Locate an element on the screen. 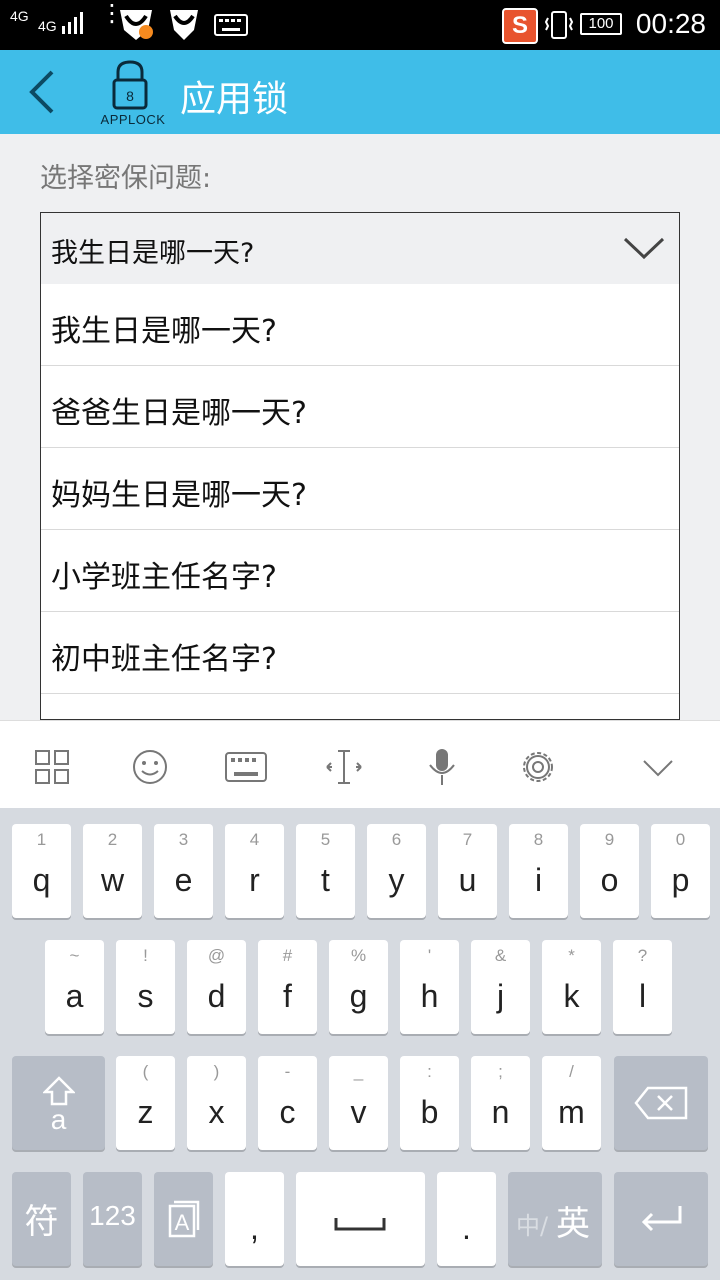  shift-key: a is located at coordinates (58, 1103).